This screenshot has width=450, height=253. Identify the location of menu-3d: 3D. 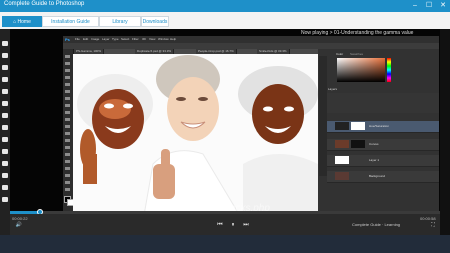
(144, 39).